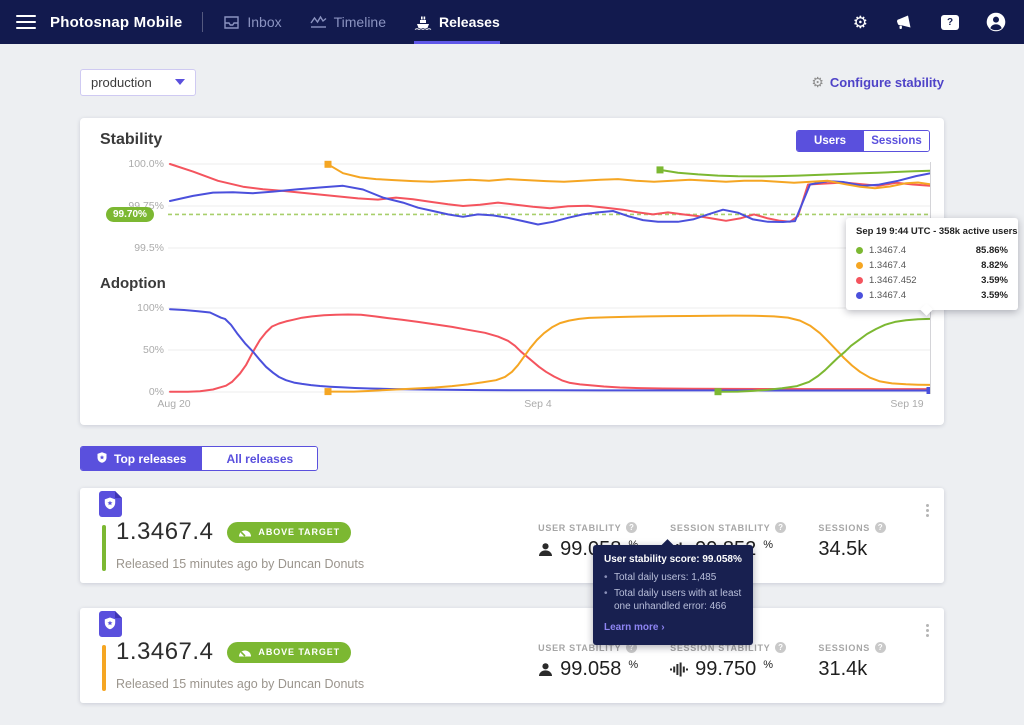  What do you see at coordinates (929, 22) in the screenshot?
I see `nav-icons: ⚙ ?` at bounding box center [929, 22].